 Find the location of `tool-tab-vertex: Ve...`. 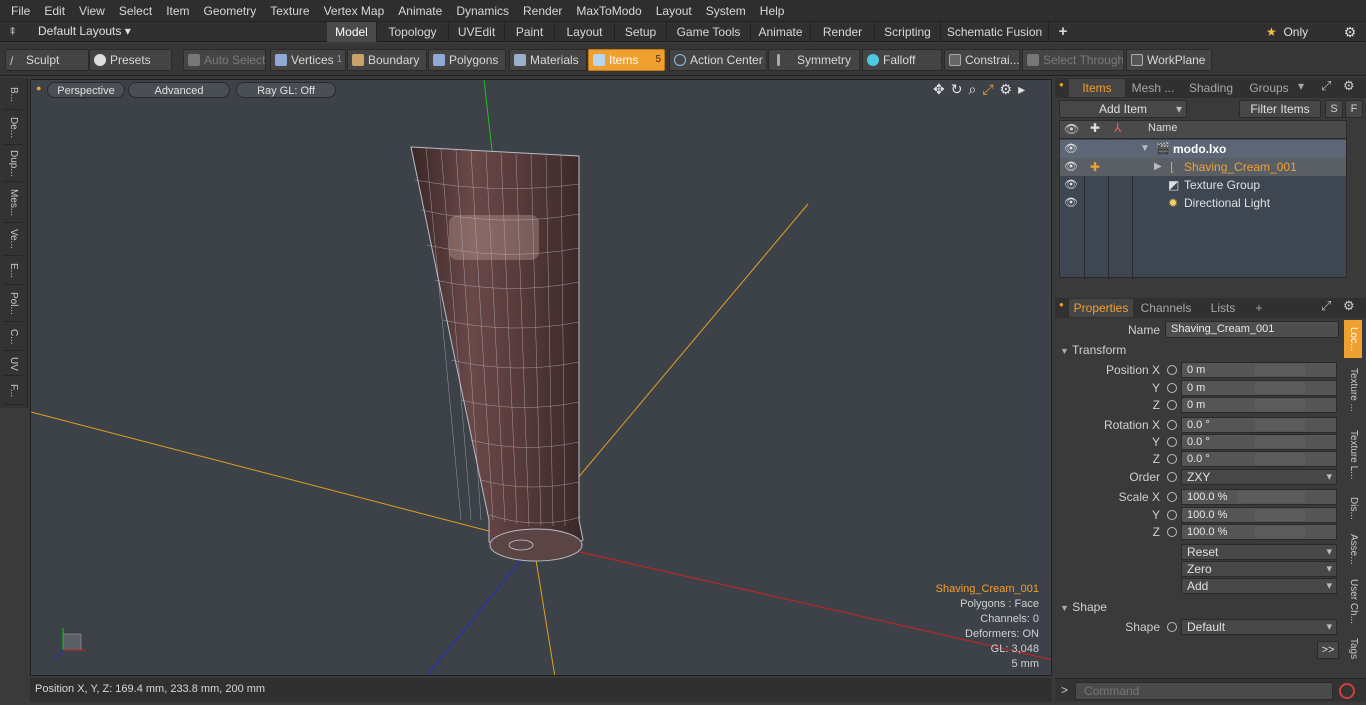

tool-tab-vertex: Ve... is located at coordinates (13, 240).